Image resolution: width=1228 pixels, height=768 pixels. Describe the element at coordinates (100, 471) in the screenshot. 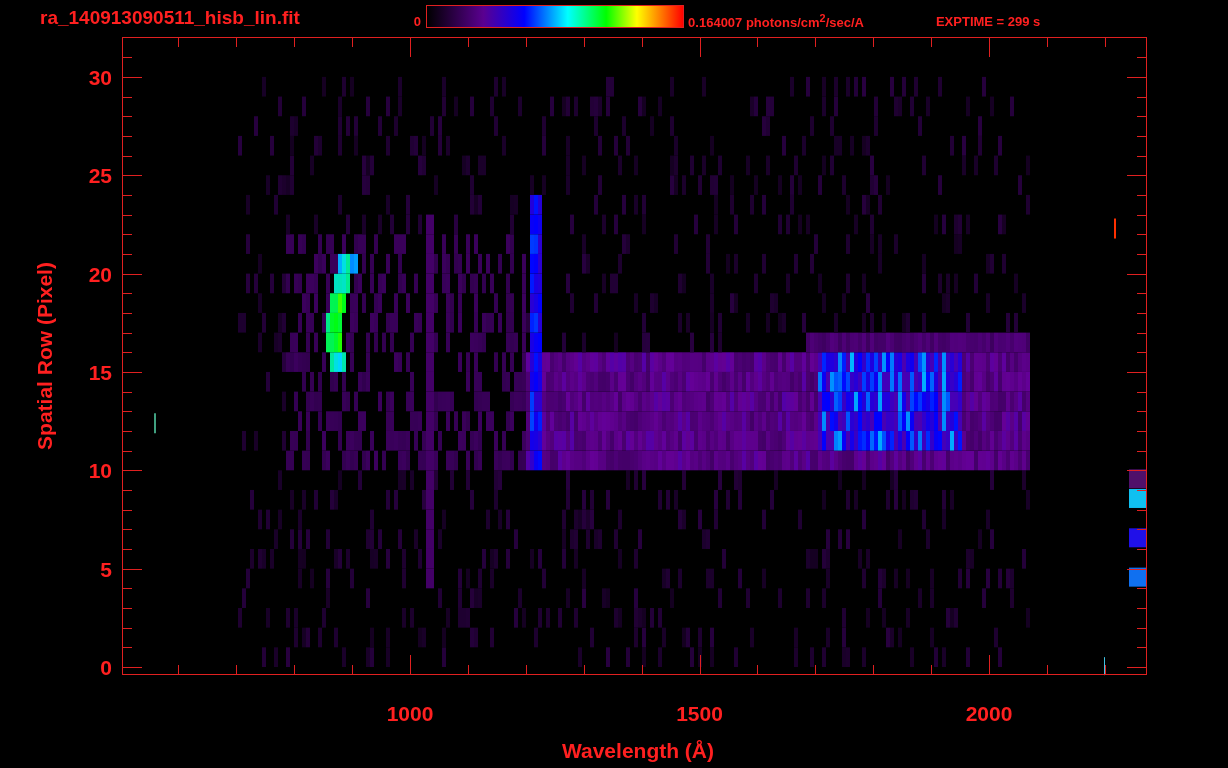

I see `y-tick-label: 10` at that location.